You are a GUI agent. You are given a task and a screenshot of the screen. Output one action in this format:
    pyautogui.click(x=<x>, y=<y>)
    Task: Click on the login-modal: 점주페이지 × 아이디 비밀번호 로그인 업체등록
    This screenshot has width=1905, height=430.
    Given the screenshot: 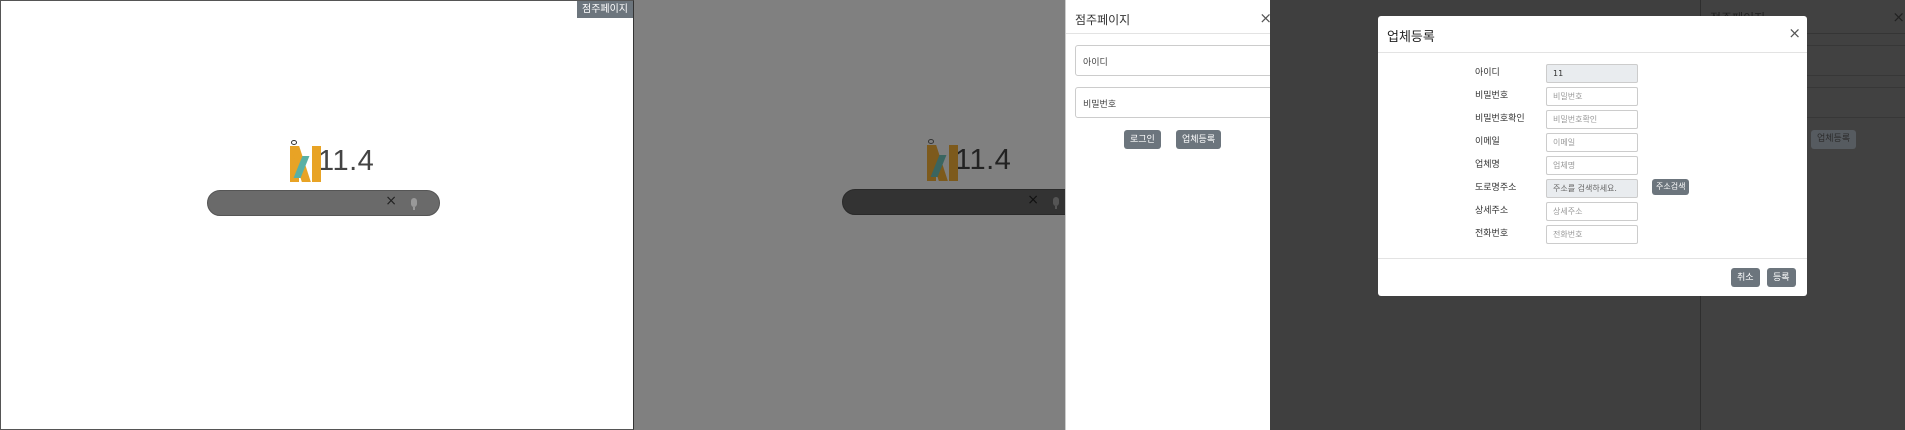 What is the action you would take?
    pyautogui.click(x=1167, y=215)
    